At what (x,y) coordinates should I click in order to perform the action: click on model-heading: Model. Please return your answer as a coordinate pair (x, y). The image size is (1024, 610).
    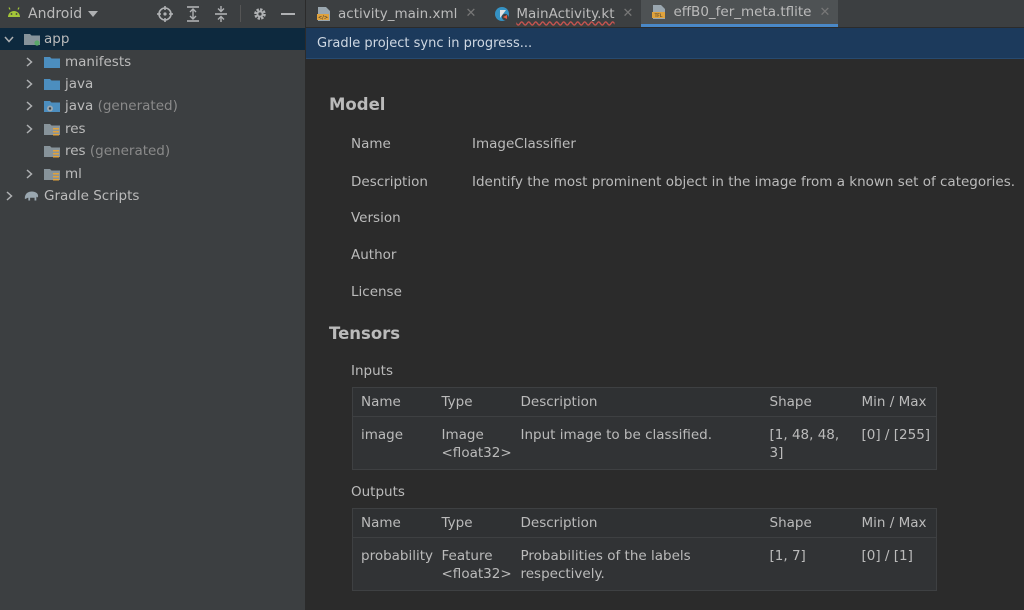
    Looking at the image, I should click on (357, 104).